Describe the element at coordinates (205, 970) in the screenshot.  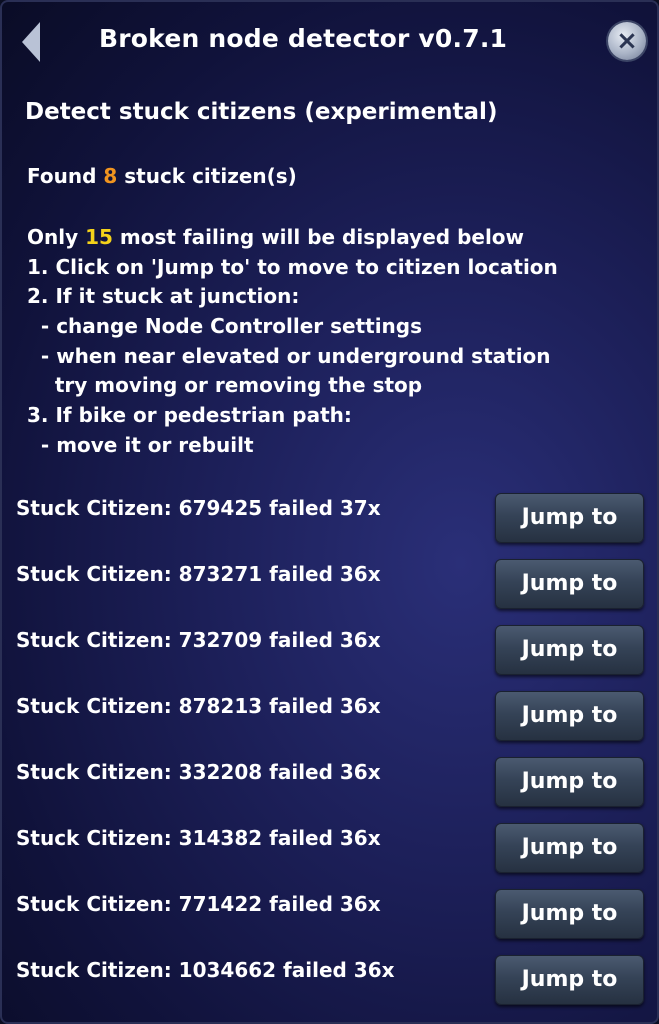
I see `citizen-label: Stuck Citizen: 1034662 failed 36x` at that location.